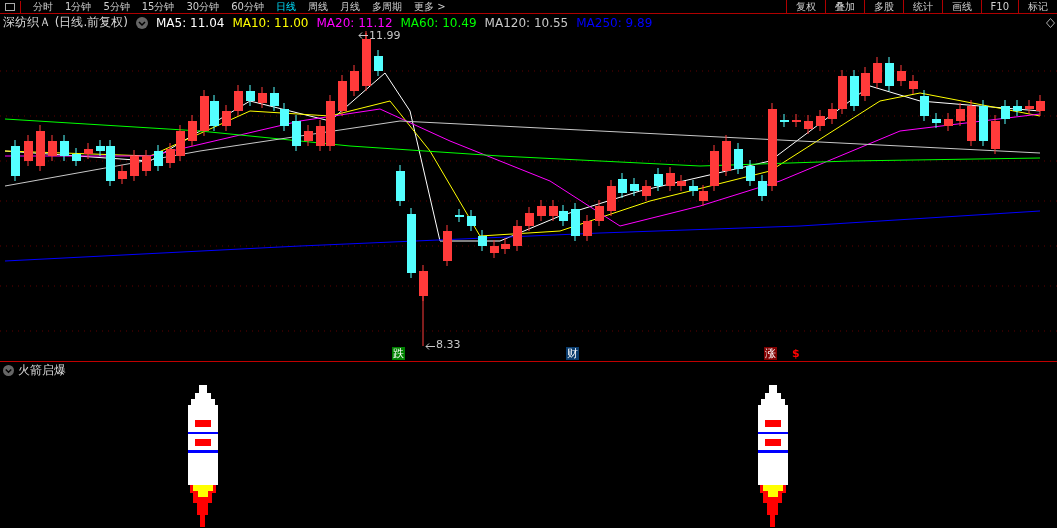  Describe the element at coordinates (398, 353) in the screenshot. I see `event-marker: 跌` at that location.